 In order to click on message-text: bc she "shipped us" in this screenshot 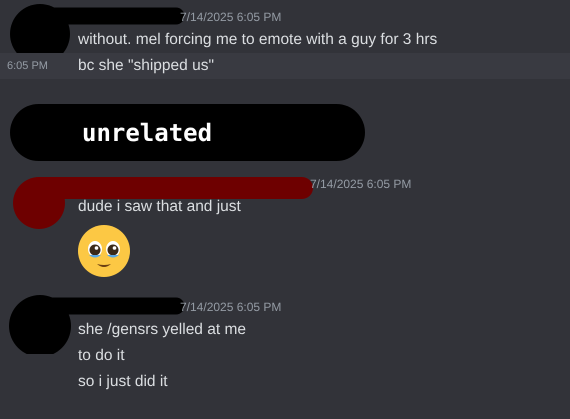, I will do `click(146, 66)`.